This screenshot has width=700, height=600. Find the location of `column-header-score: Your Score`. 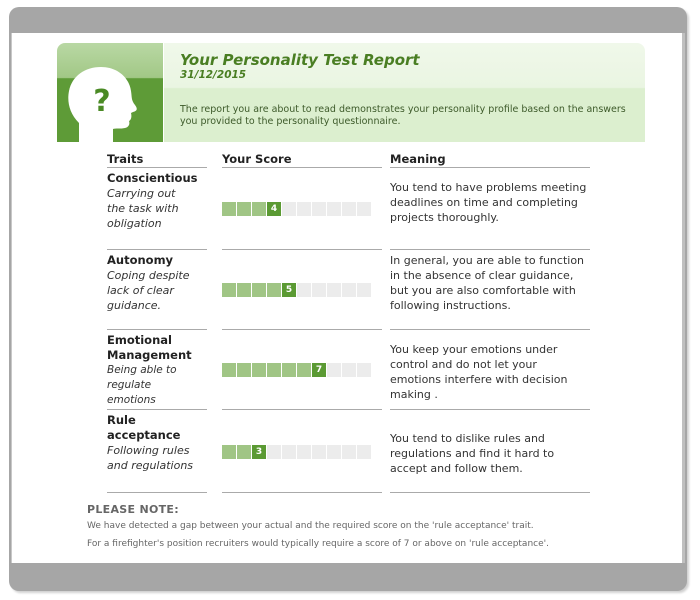

column-header-score: Your Score is located at coordinates (257, 159).